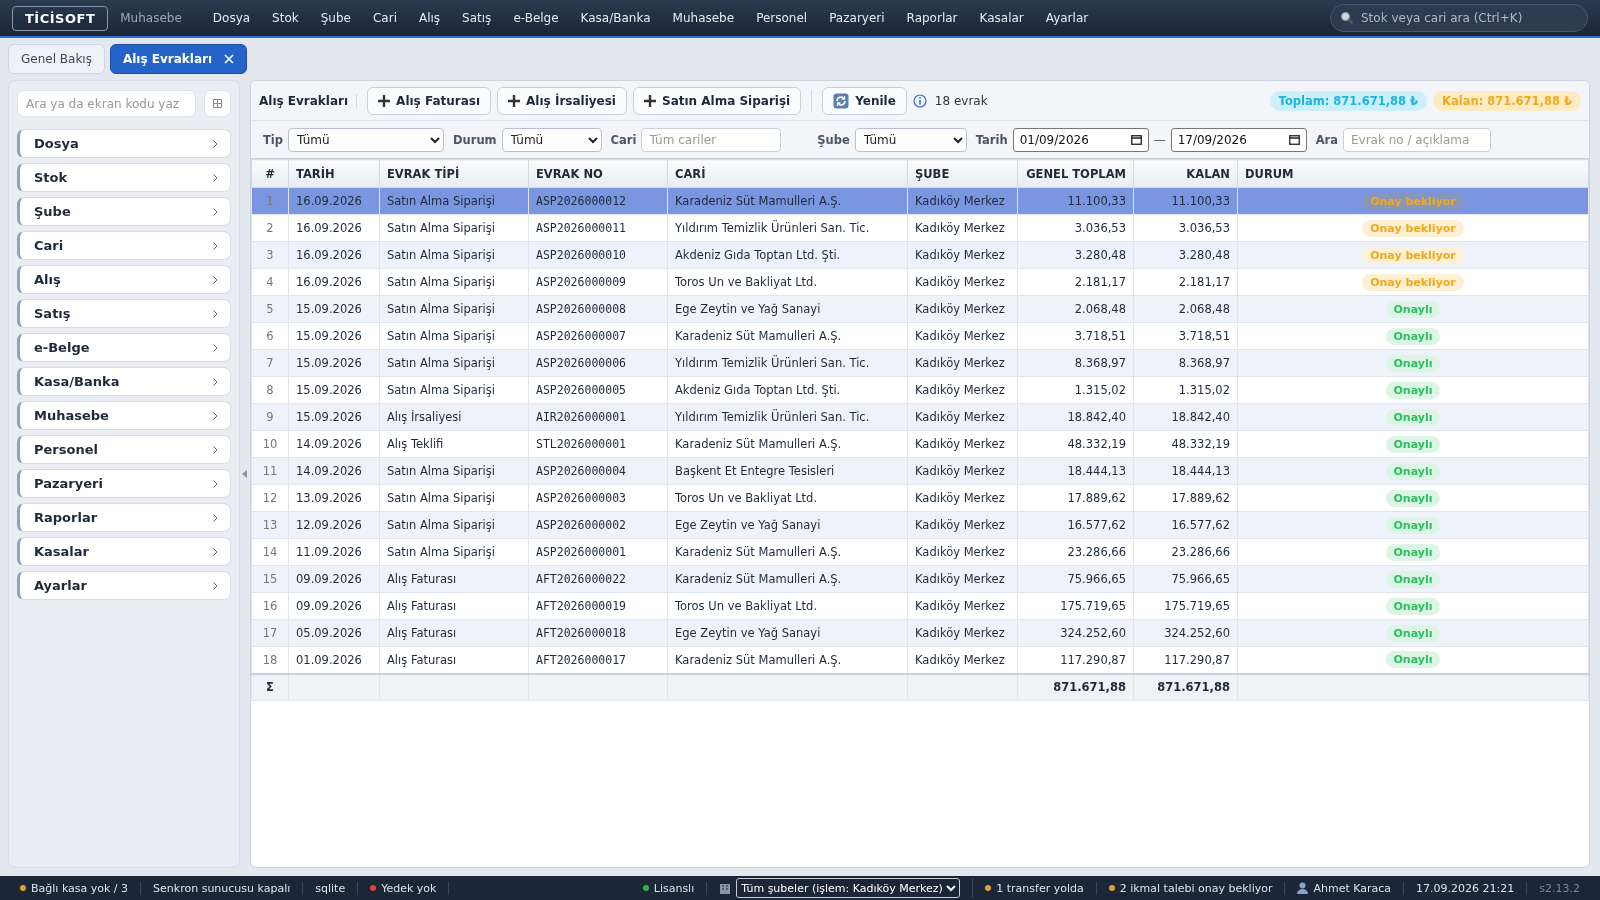  I want to click on table-row: 11 14.09.2026 Satın Alma Siparişi ASP2026000004 Başkent Et Entegre Tesisleri Kadıköy Merkez 18.444,13 18.444,13 Onaylı, so click(920, 471).